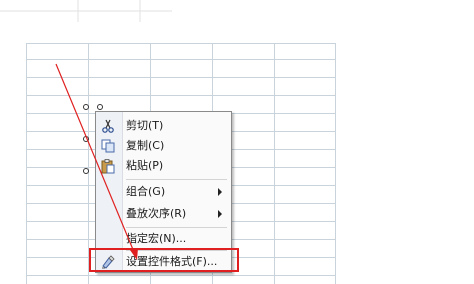  I want to click on menu-item-label: 剪切(T), so click(145, 125).